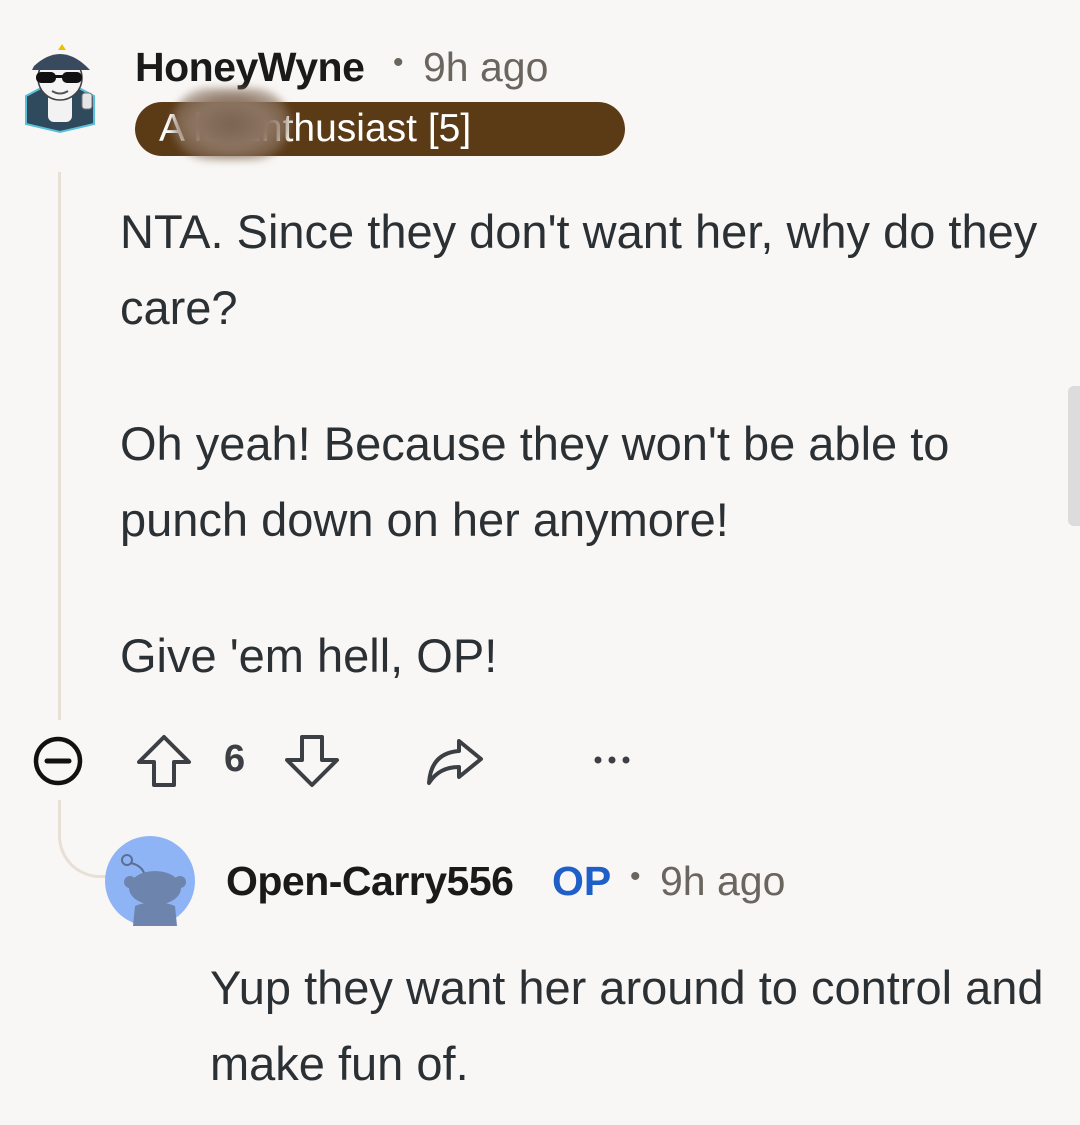 The height and width of the screenshot is (1125, 1080). What do you see at coordinates (59, 446) in the screenshot?
I see `thread-line` at bounding box center [59, 446].